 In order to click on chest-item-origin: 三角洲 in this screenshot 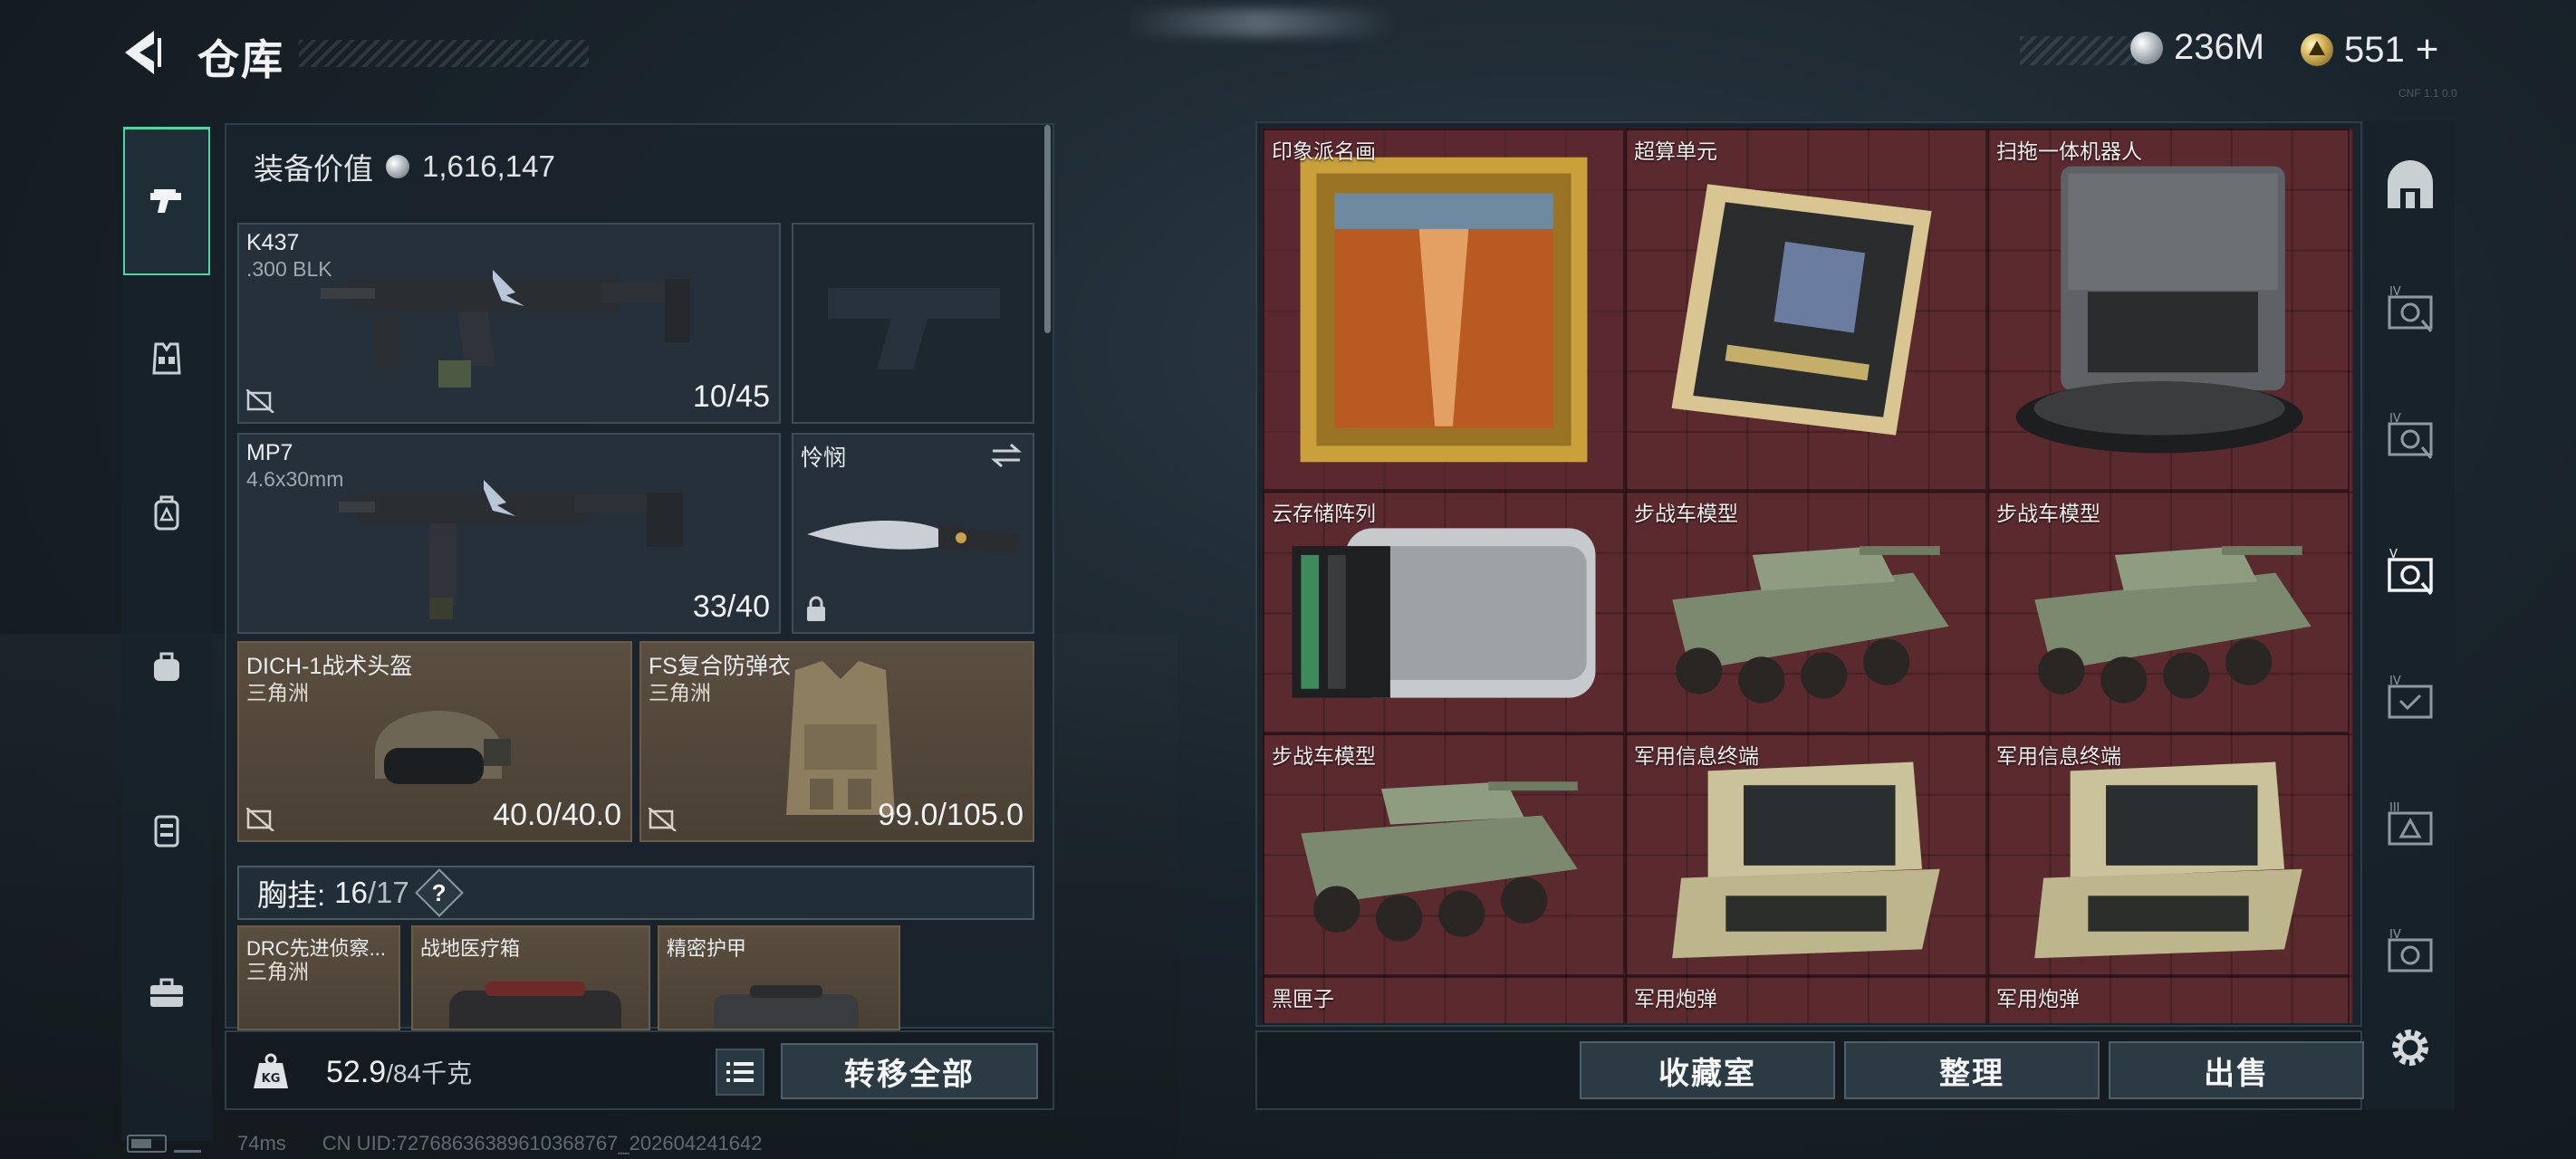, I will do `click(277, 971)`.